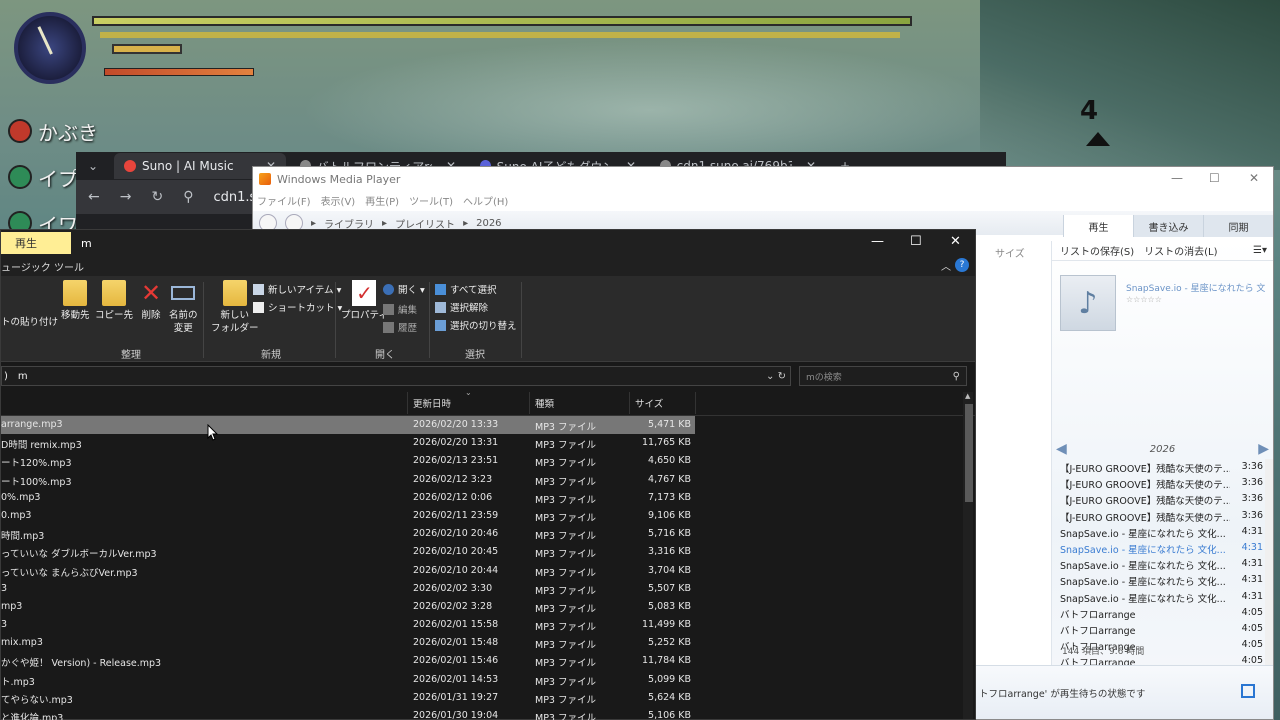 Image resolution: width=1280 pixels, height=720 pixels. I want to click on file-row: mp3 2026/02/02 3:28 MP3 ファイル 5,083 KB, so click(488, 607).